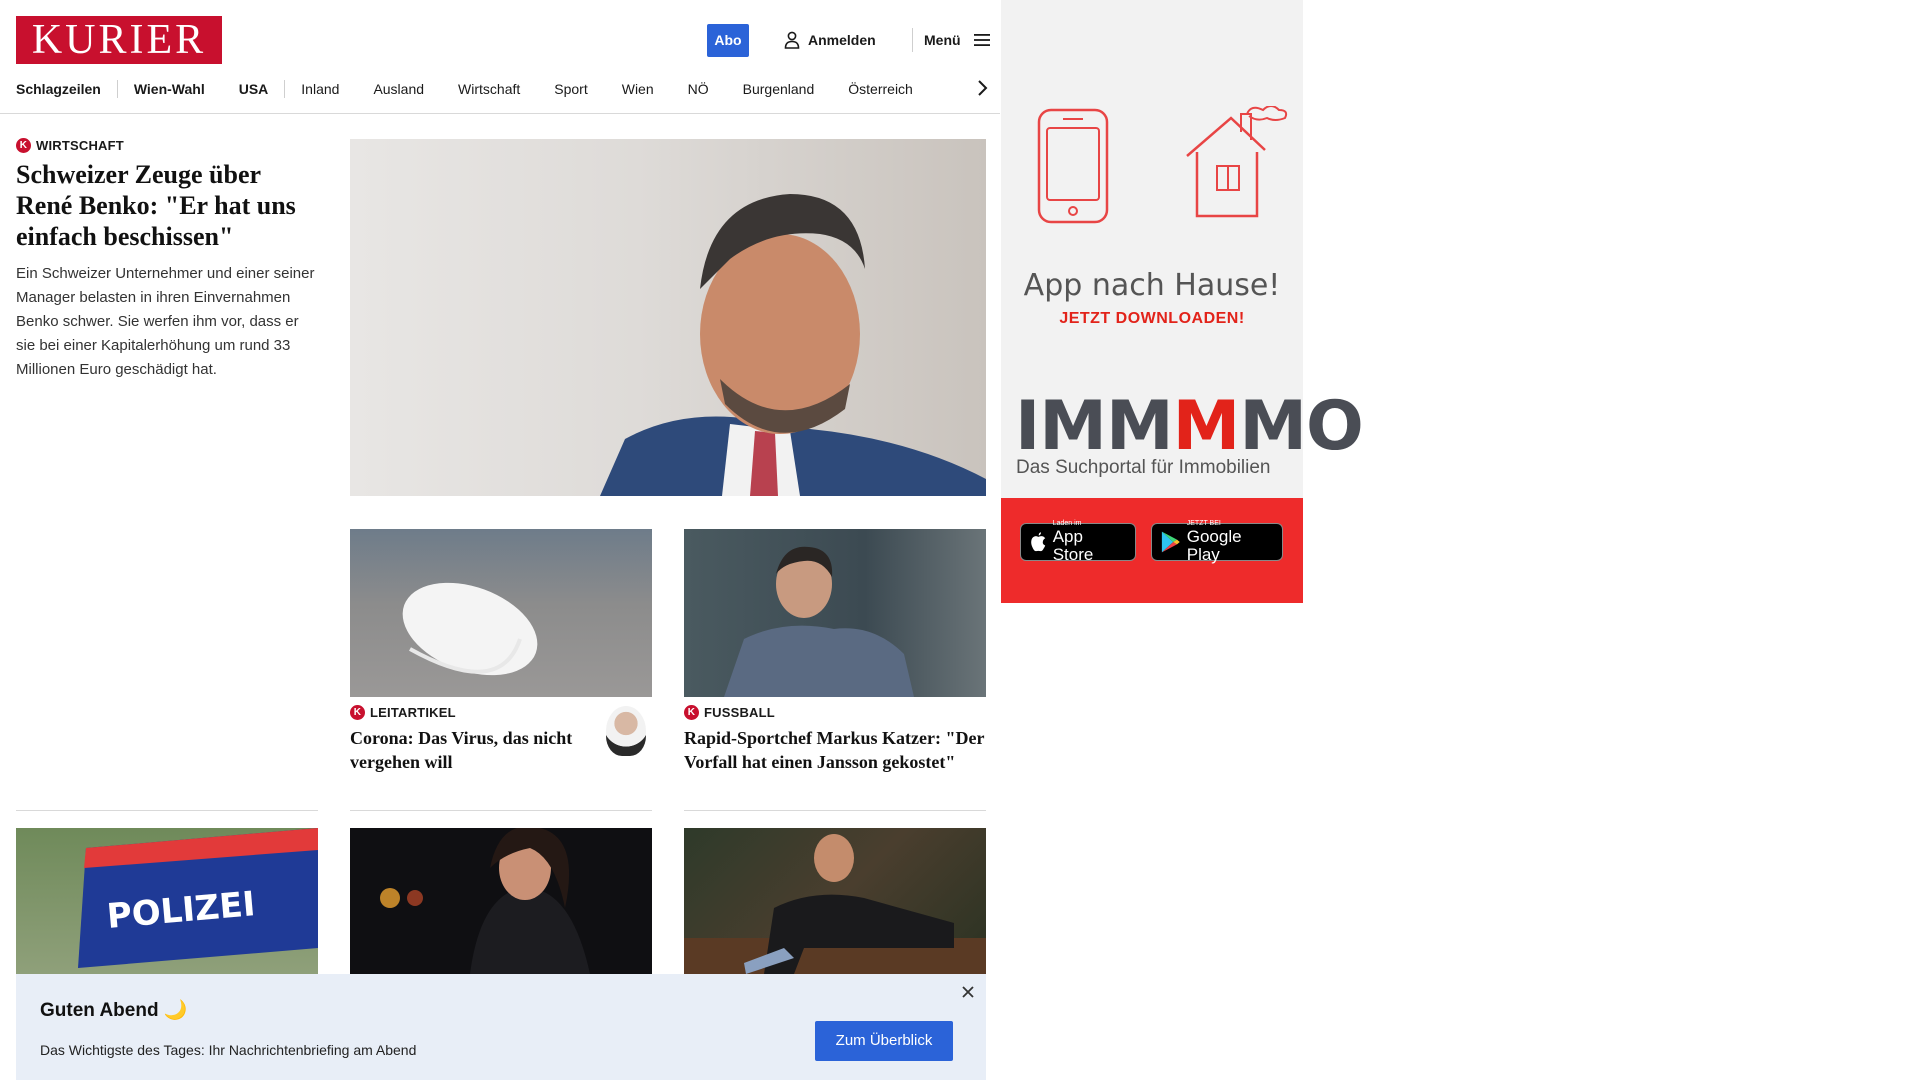 This screenshot has width=1920, height=1080. Describe the element at coordinates (835, 904) in the screenshot. I see `sofa-photo` at that location.